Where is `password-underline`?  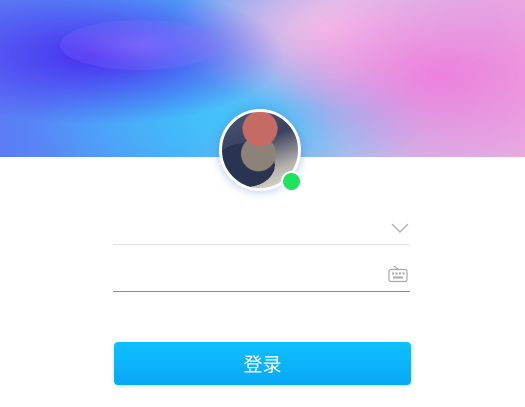
password-underline is located at coordinates (261, 291).